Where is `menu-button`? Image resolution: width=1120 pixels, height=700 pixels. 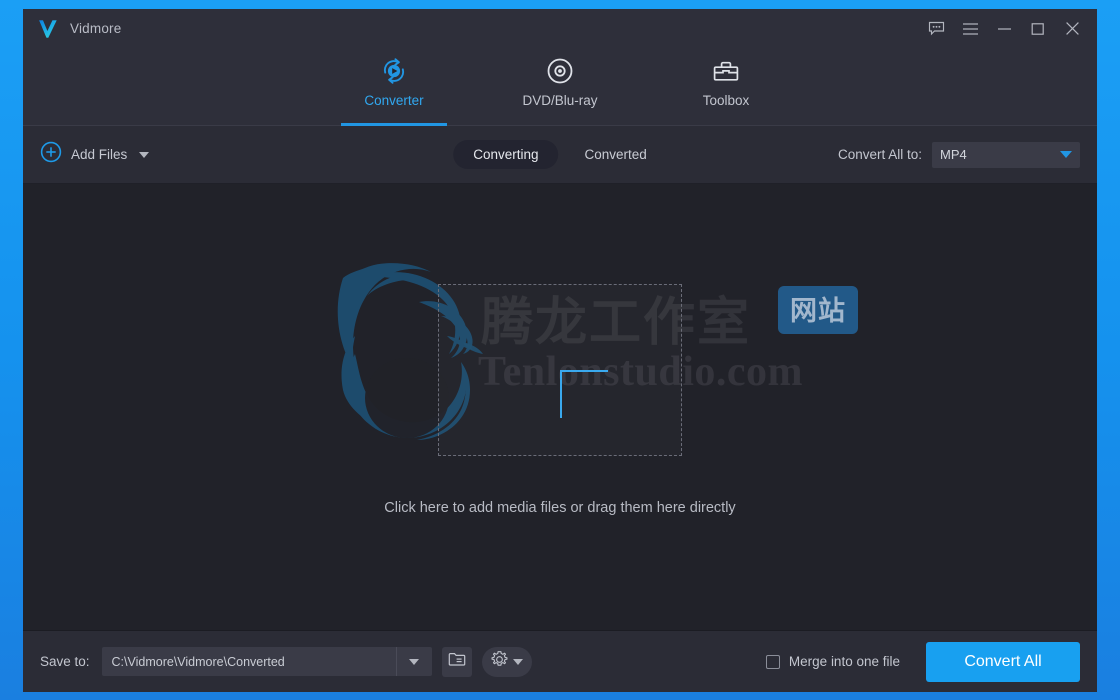
menu-button is located at coordinates (970, 29).